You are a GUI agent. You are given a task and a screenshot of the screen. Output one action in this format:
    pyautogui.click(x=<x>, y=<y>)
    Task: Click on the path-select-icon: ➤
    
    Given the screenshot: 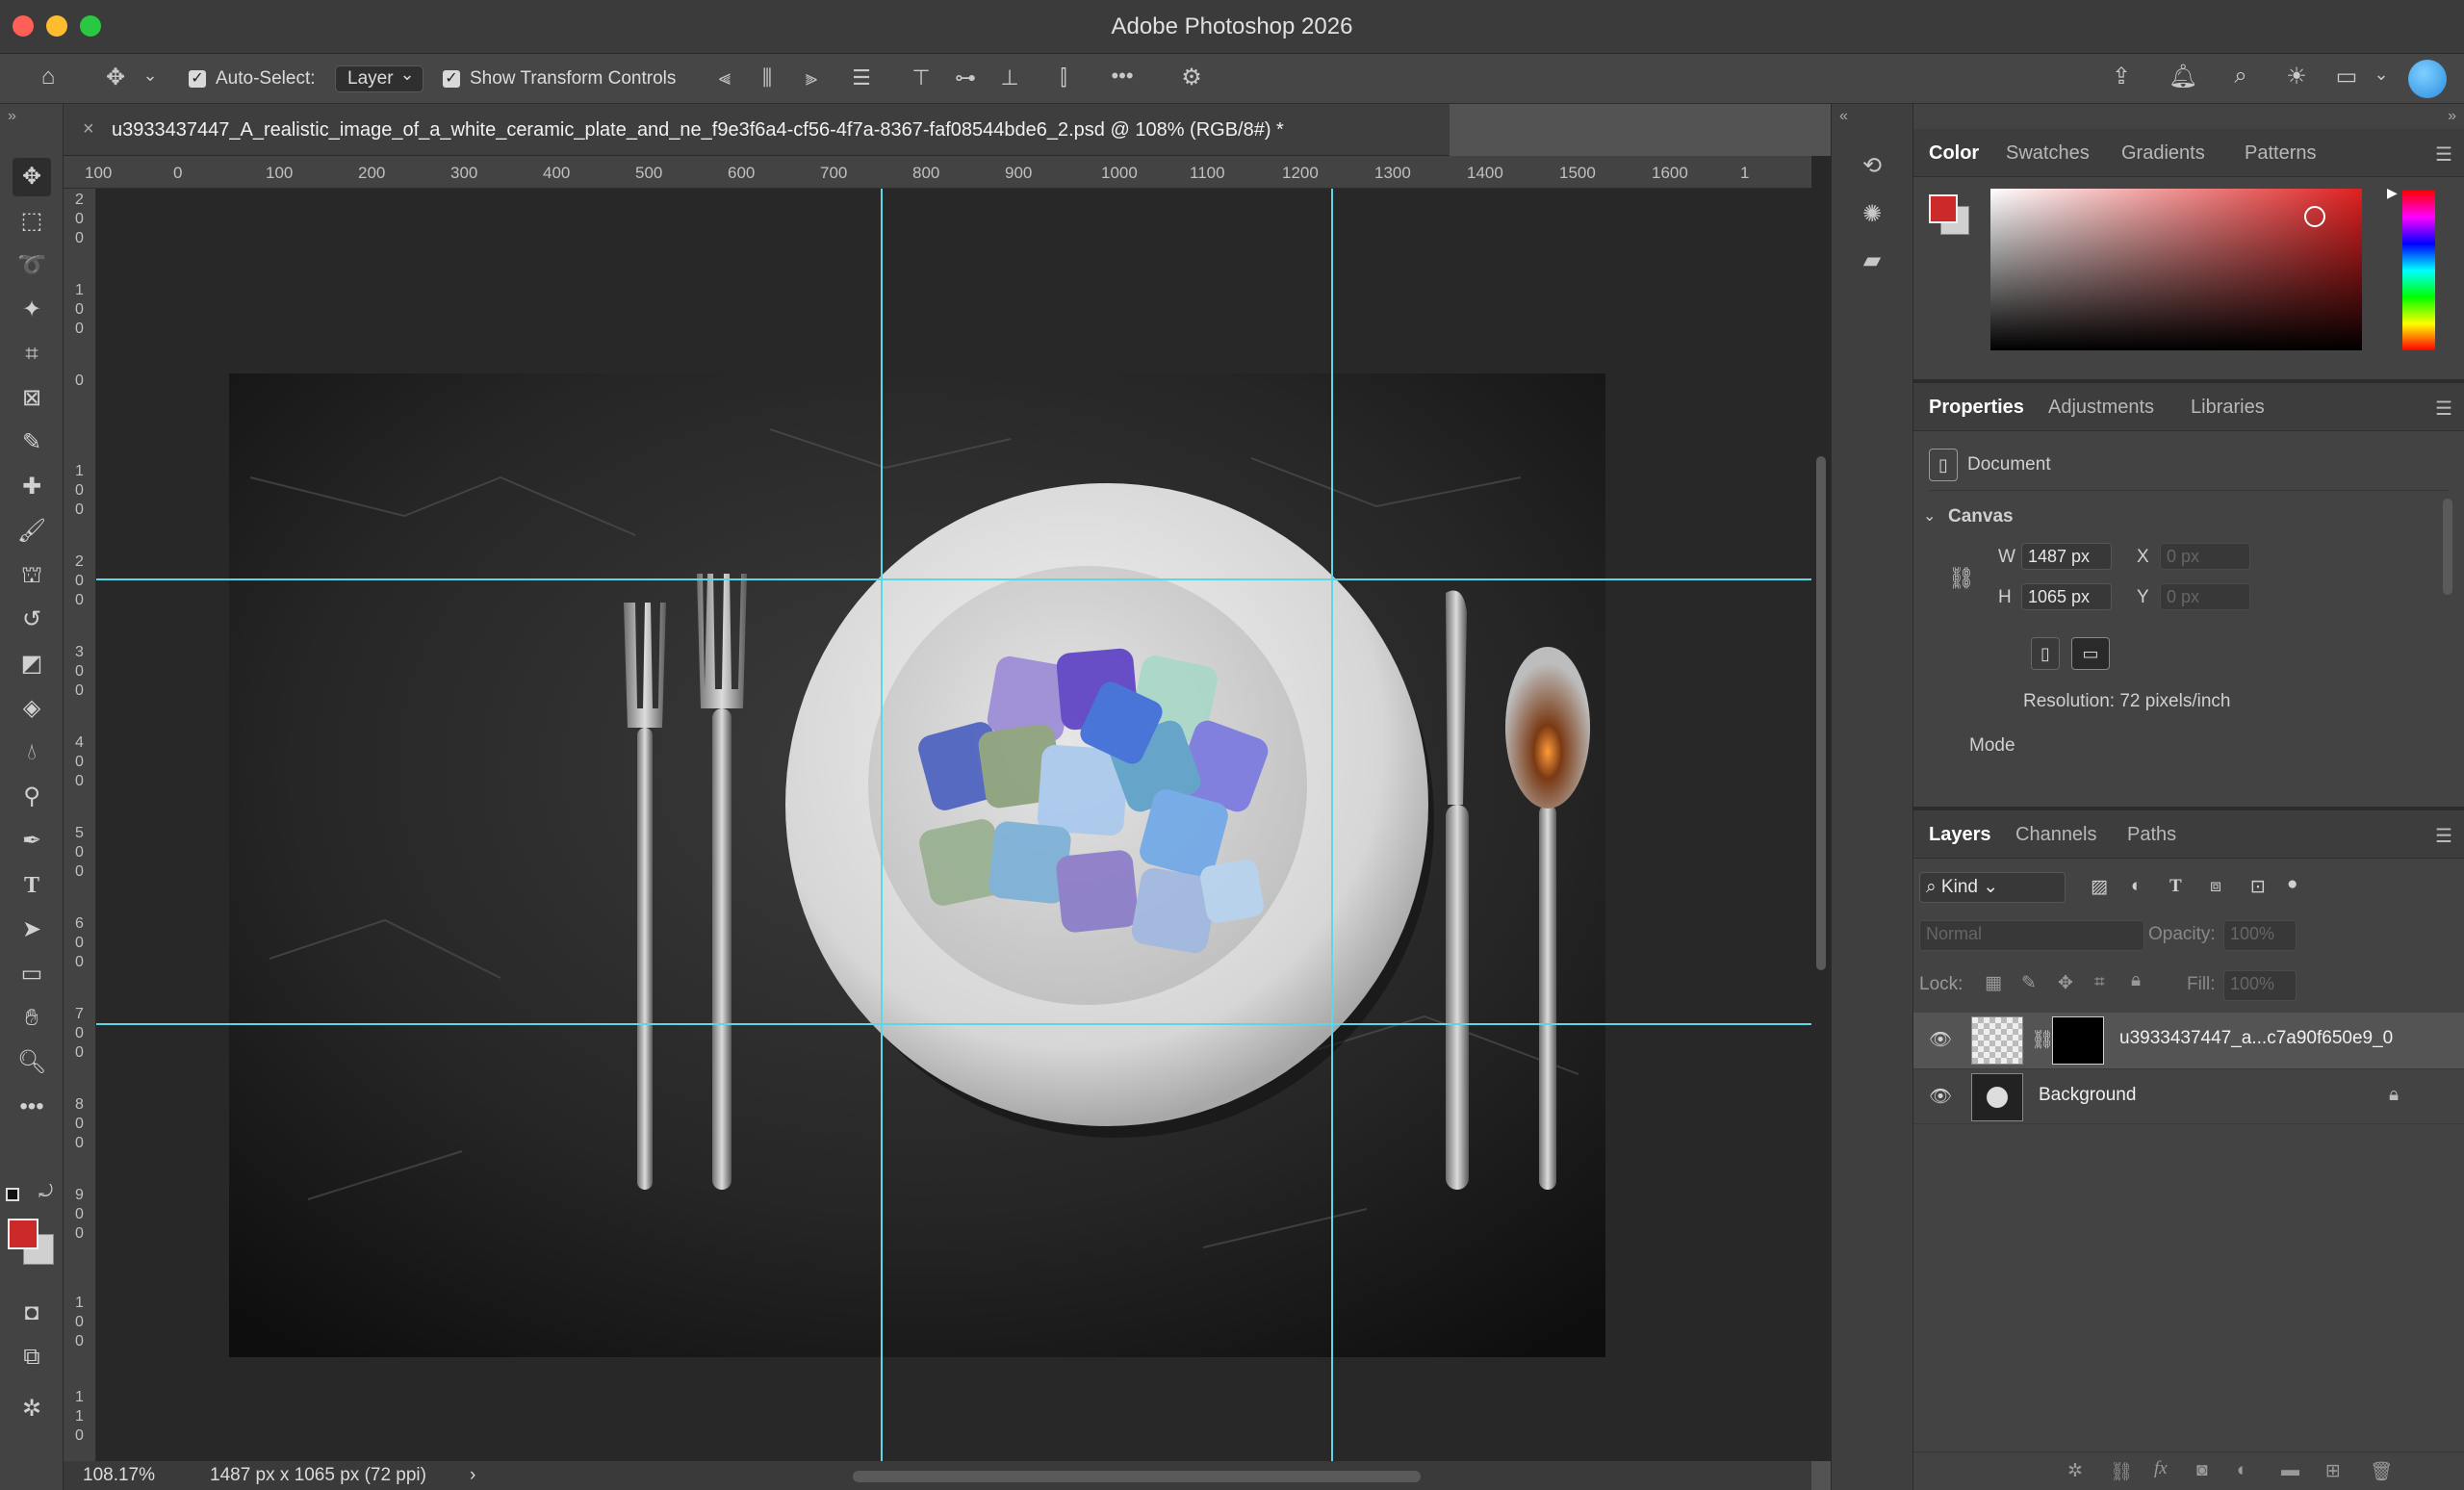 What is the action you would take?
    pyautogui.click(x=32, y=930)
    